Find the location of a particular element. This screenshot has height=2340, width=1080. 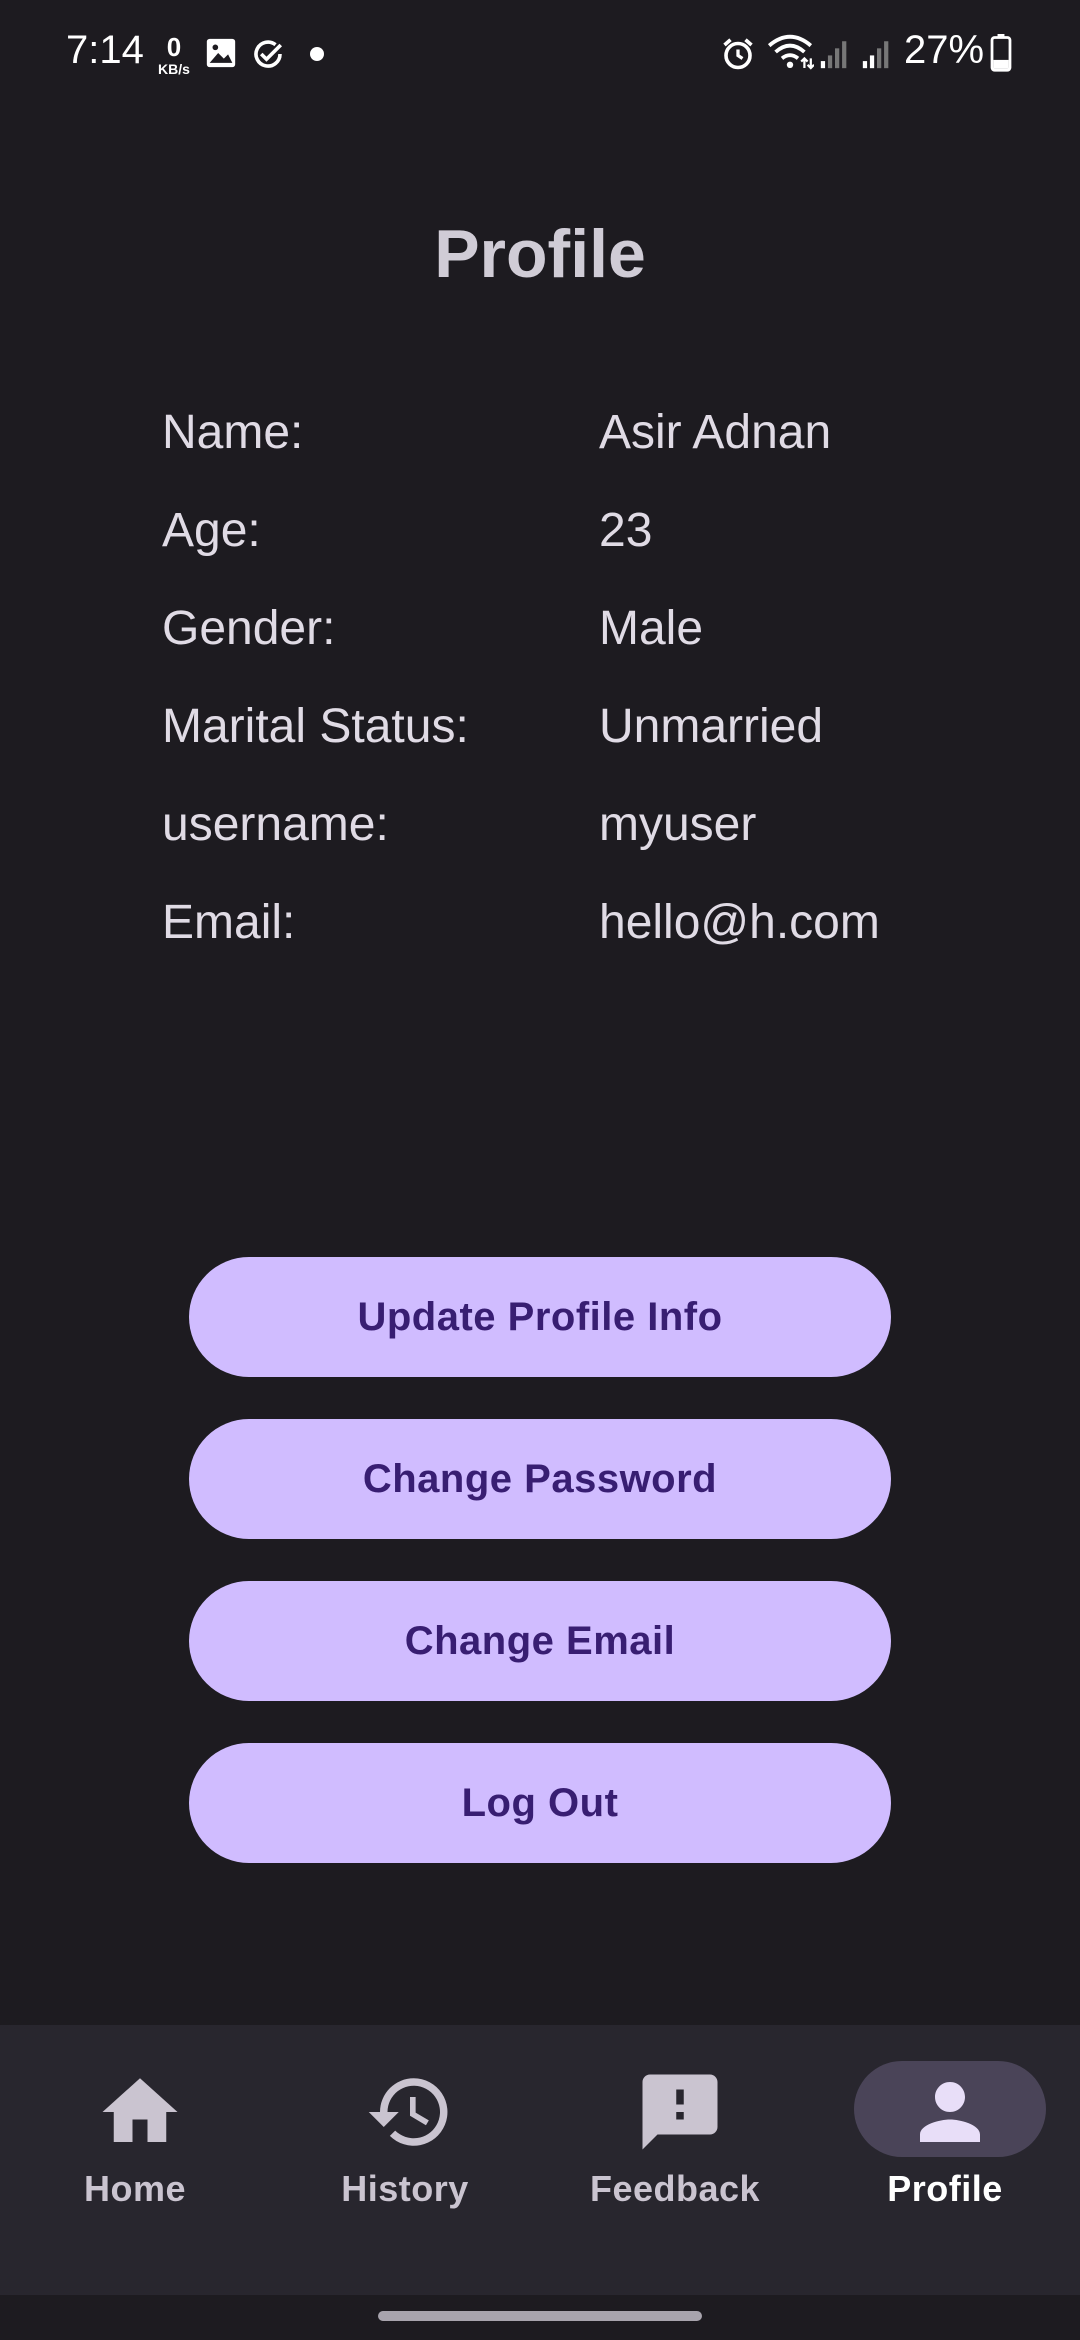

check-circle-icon is located at coordinates (268, 54).